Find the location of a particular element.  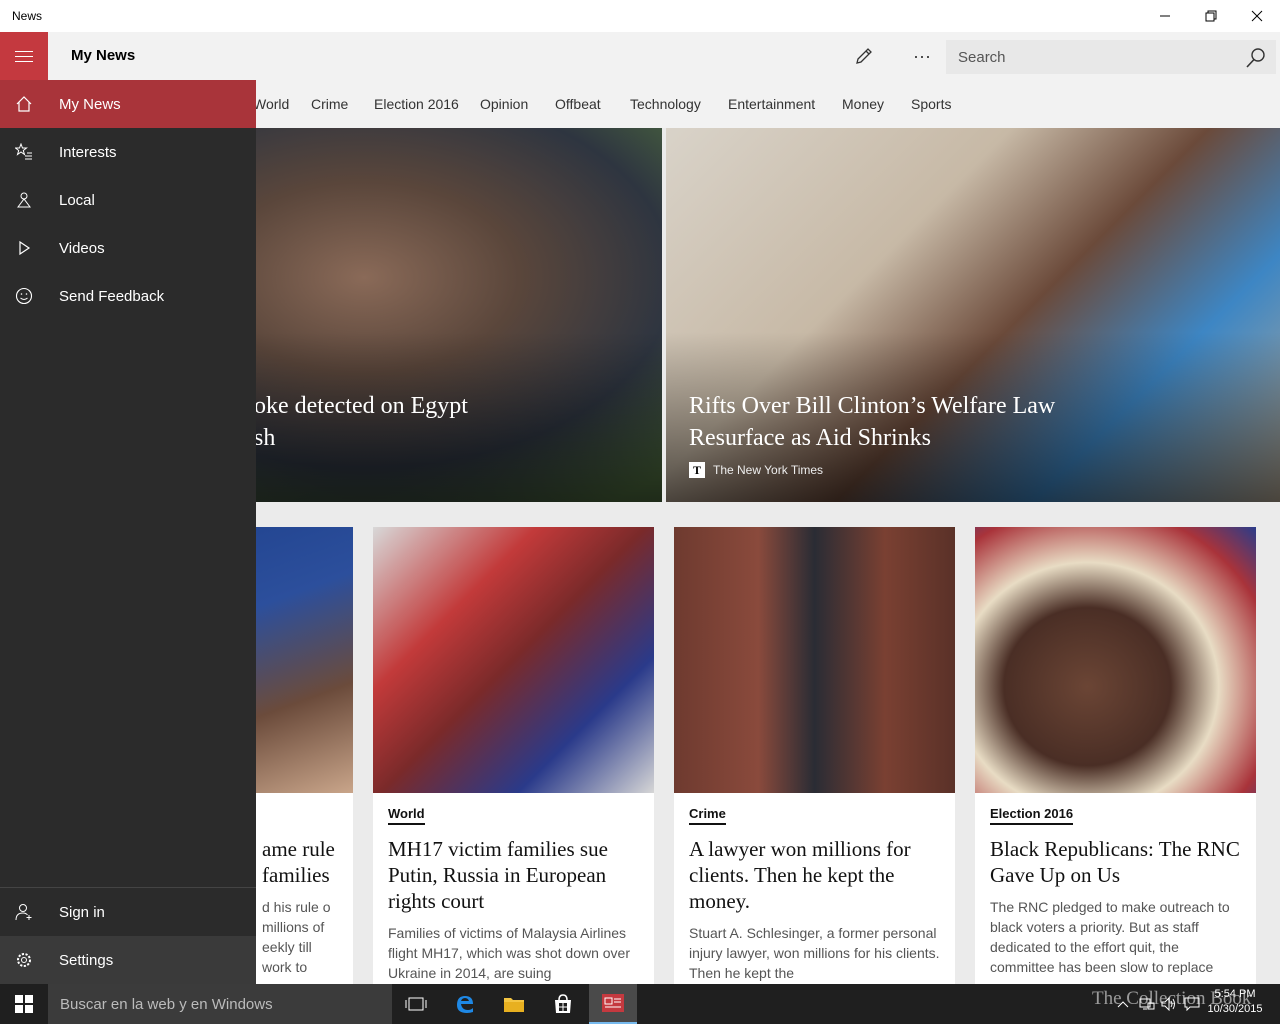

tab-money: Money is located at coordinates (863, 104).